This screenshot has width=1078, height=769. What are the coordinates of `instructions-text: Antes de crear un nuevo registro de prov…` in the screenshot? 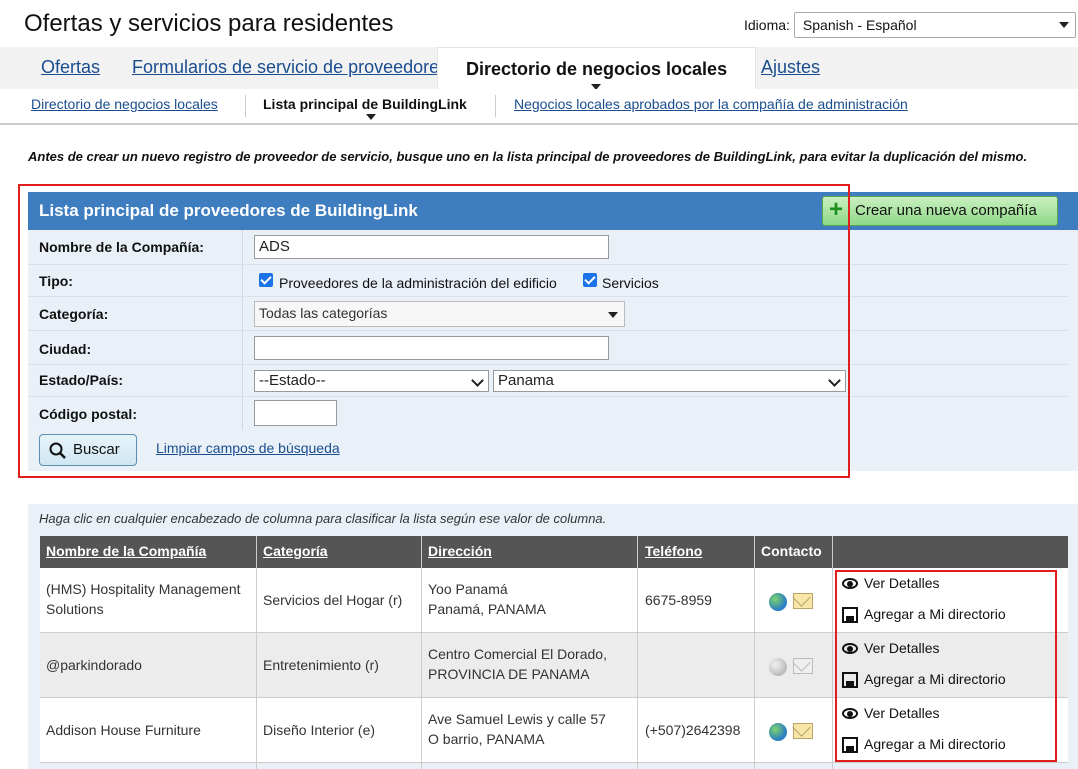 It's located at (528, 156).